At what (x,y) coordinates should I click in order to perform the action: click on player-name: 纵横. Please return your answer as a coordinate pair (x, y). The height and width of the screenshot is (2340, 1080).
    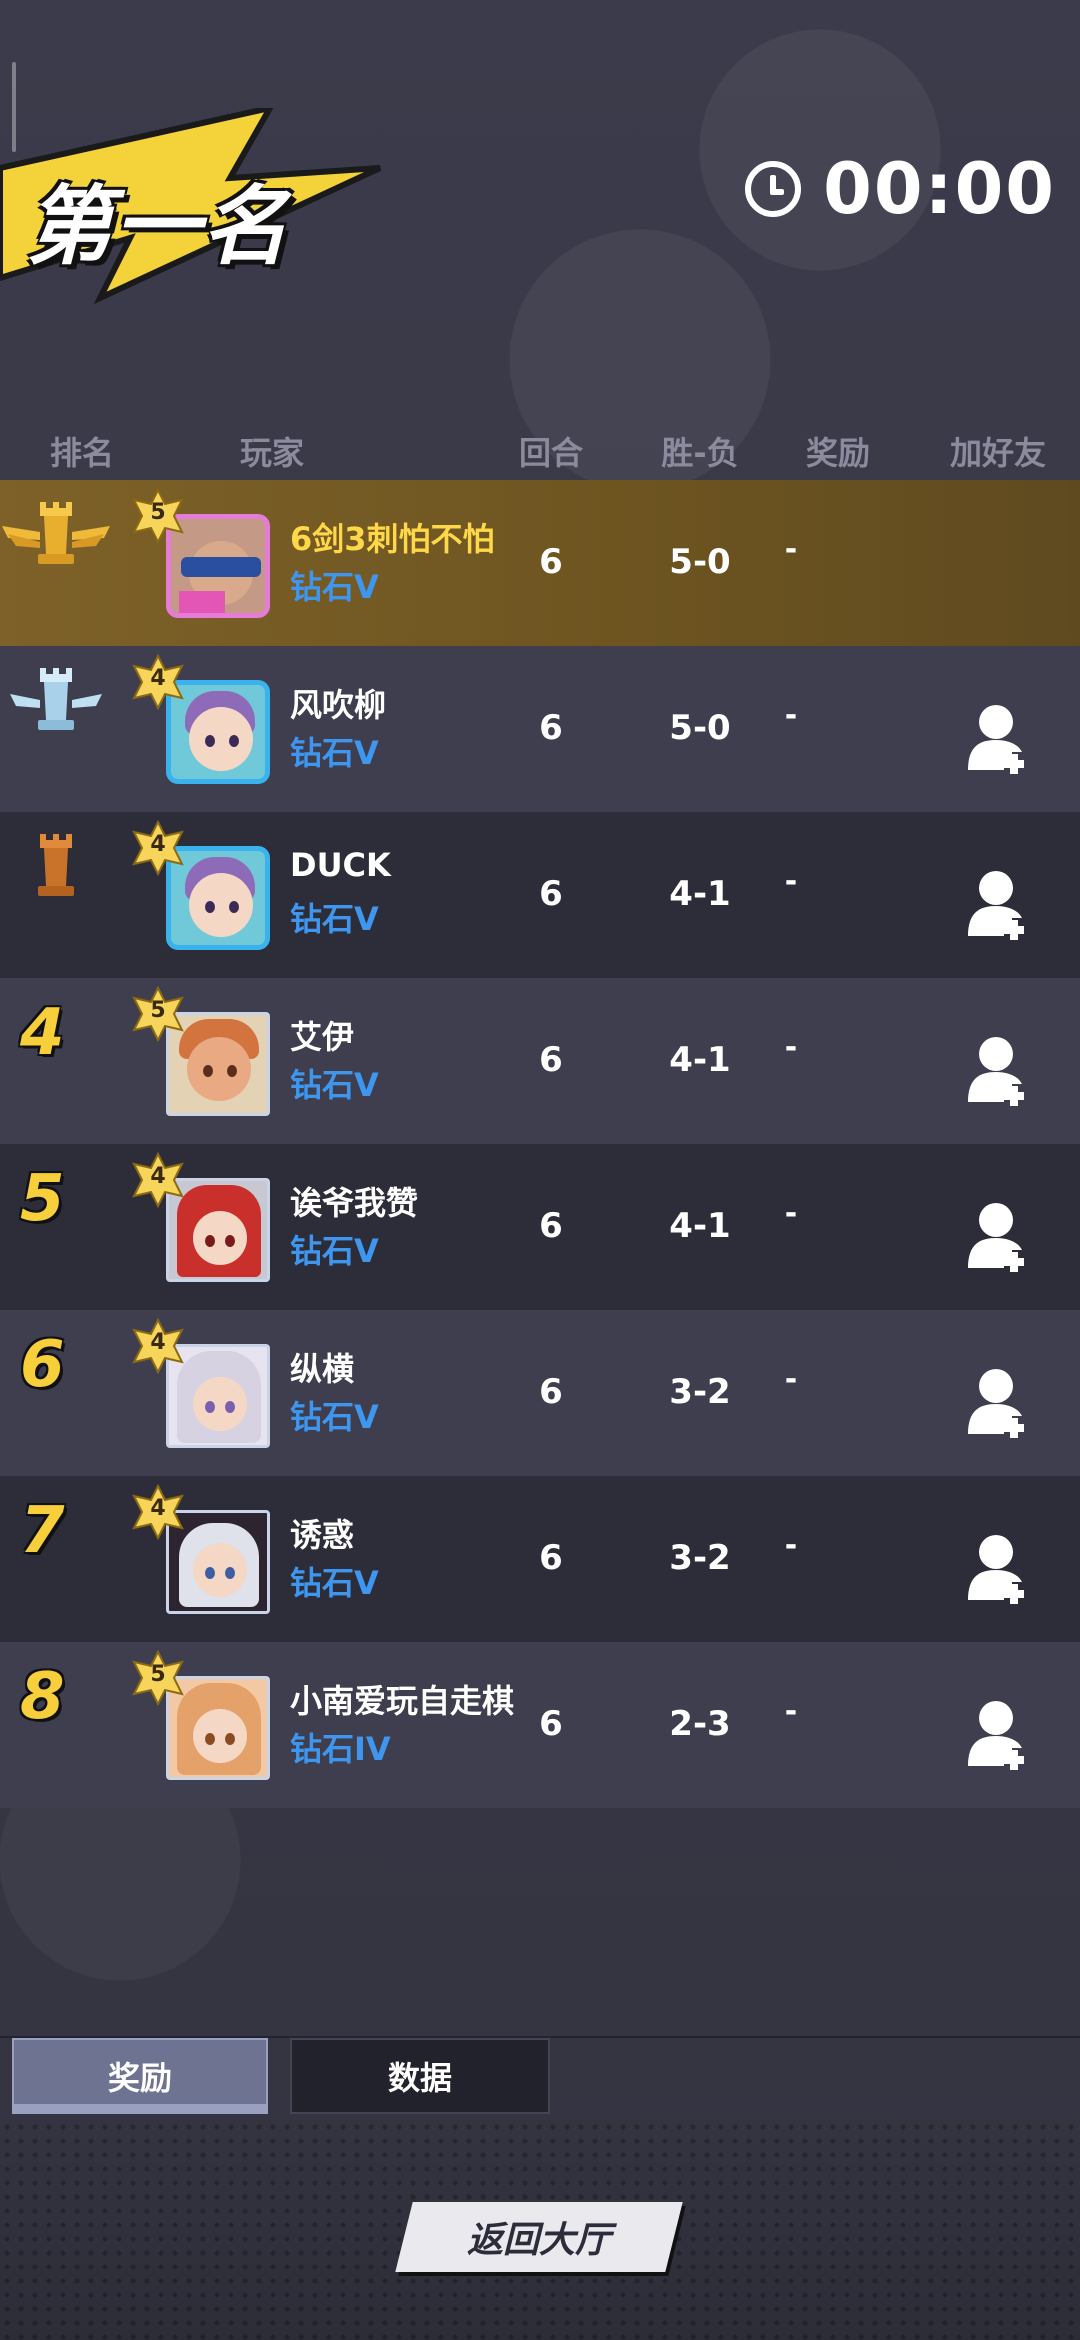
    Looking at the image, I should click on (322, 1369).